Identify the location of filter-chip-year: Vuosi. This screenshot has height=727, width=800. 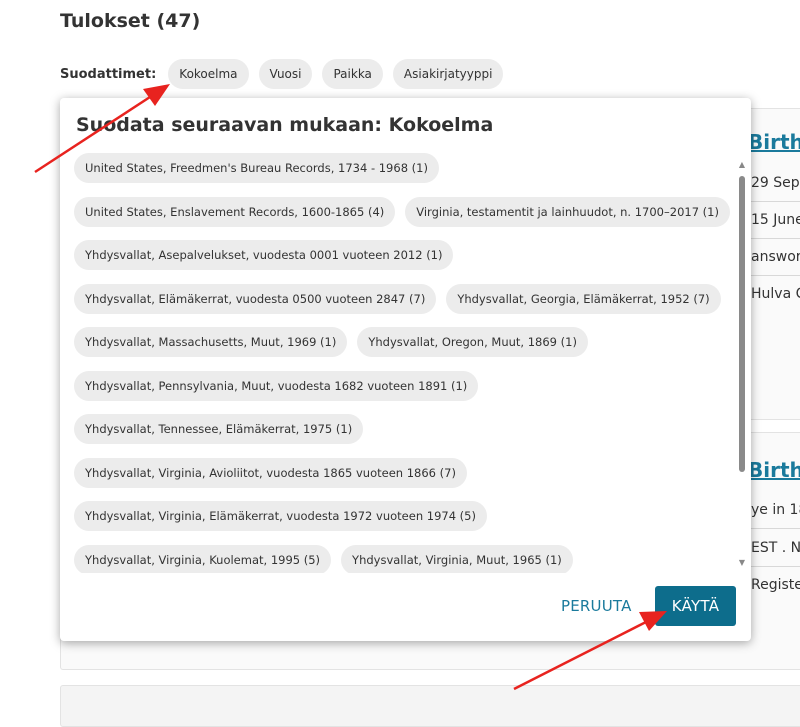
(285, 74).